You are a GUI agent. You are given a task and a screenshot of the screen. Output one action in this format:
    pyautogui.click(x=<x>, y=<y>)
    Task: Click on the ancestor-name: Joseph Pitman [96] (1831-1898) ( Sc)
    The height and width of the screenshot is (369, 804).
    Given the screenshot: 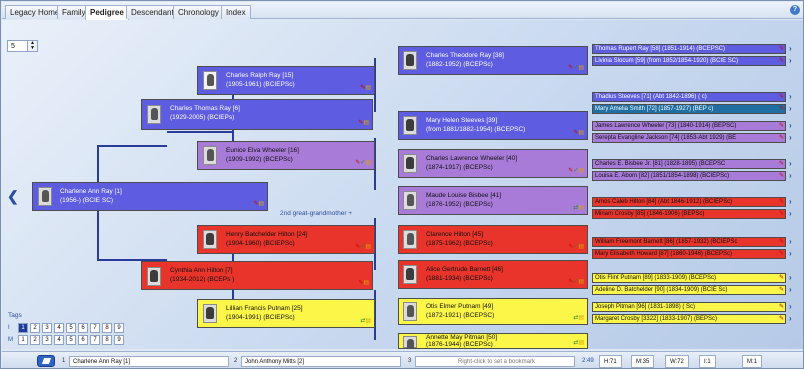 What is the action you would take?
    pyautogui.click(x=645, y=307)
    